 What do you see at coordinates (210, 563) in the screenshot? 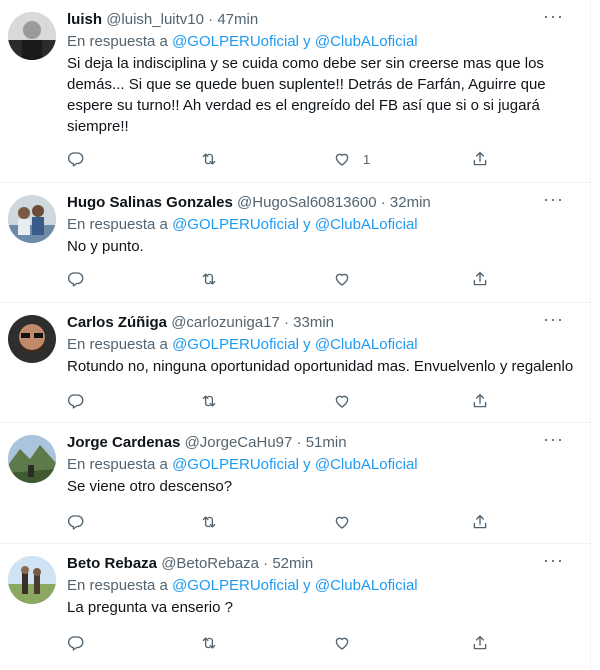
I see `username: @BetoRebaza` at bounding box center [210, 563].